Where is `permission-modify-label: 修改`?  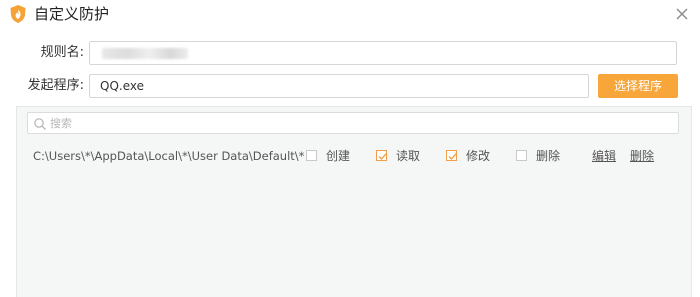
permission-modify-label: 修改 is located at coordinates (478, 156).